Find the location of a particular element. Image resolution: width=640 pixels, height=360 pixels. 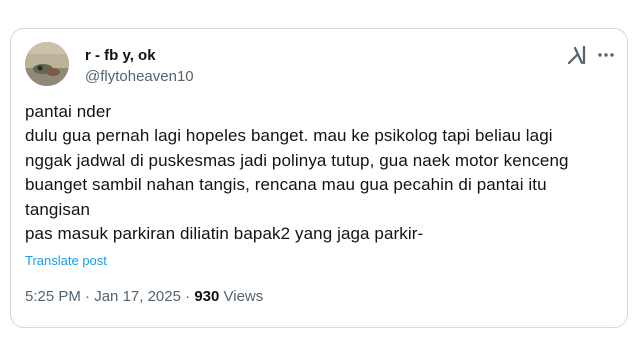

post-time: 5:25 PM is located at coordinates (53, 296).